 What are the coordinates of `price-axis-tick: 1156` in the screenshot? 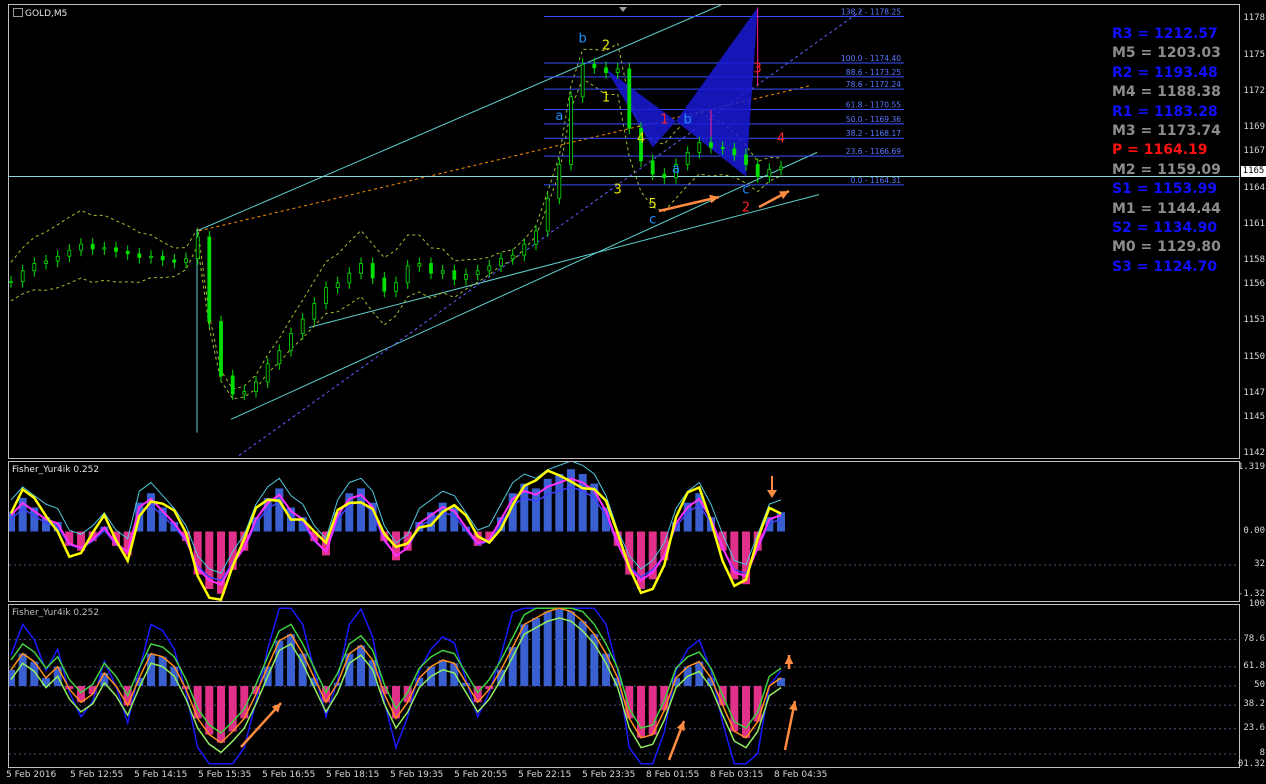 It's located at (1254, 284).